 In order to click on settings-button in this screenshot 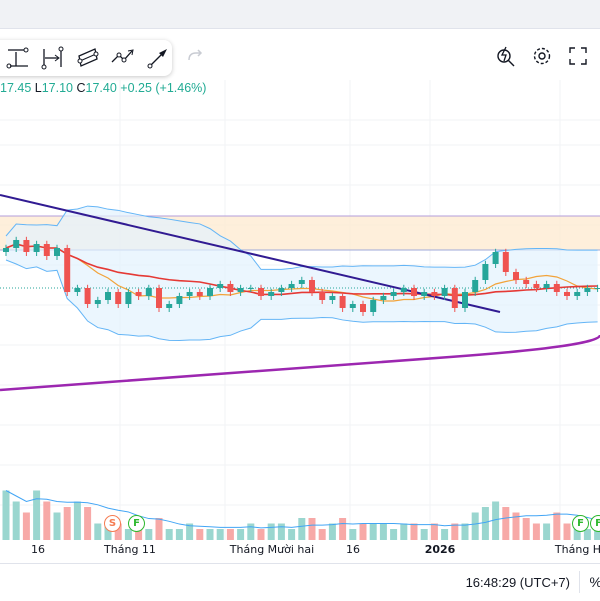, I will do `click(542, 56)`.